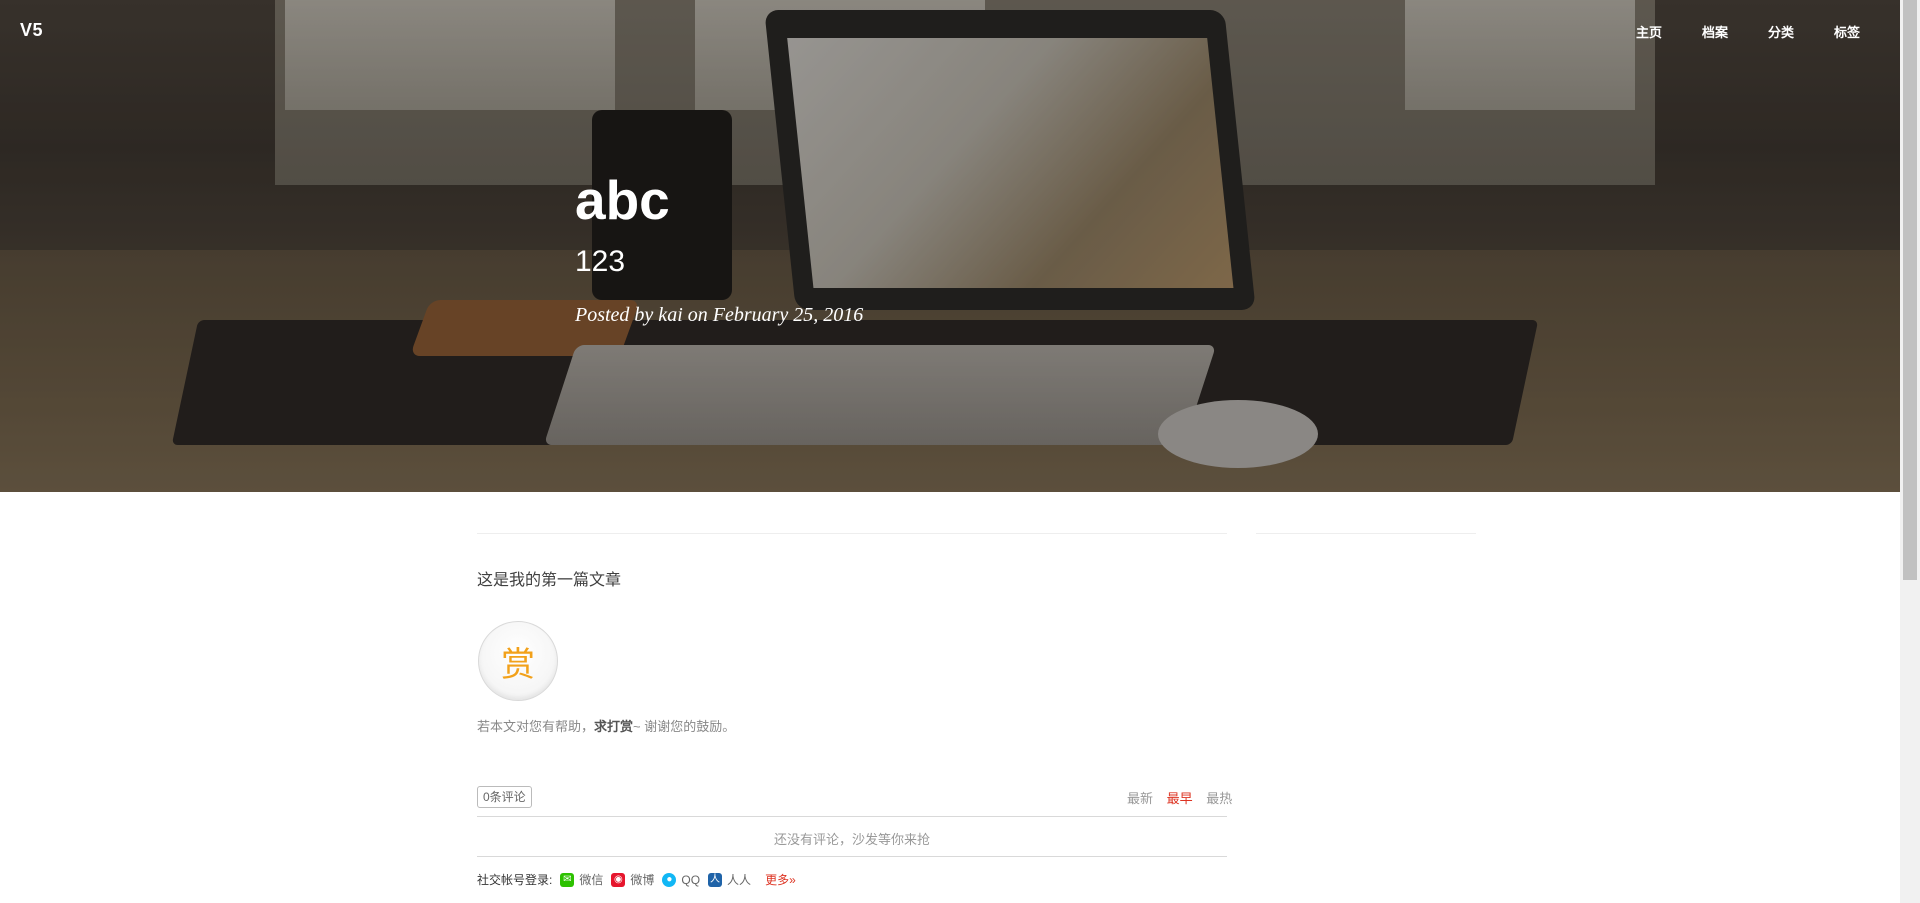 The image size is (1920, 903). Describe the element at coordinates (780, 879) in the screenshot. I see `social-login-more: 更多»` at that location.